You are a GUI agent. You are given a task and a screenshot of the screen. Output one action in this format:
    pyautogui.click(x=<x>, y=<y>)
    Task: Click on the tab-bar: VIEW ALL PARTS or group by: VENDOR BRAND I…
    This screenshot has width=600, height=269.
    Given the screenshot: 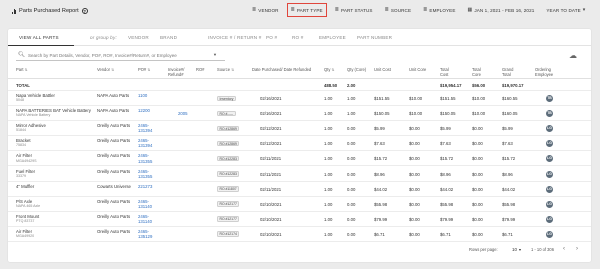 What is the action you would take?
    pyautogui.click(x=299, y=37)
    